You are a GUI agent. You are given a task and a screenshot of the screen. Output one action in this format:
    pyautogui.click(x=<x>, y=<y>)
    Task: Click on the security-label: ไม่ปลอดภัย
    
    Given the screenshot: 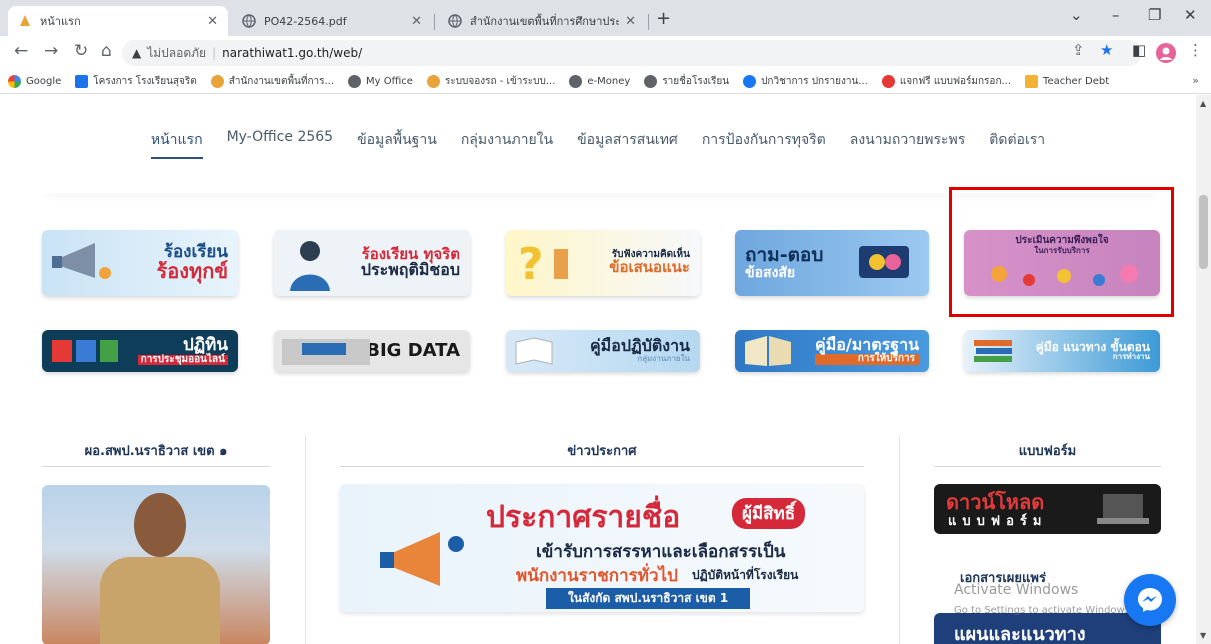 What is the action you would take?
    pyautogui.click(x=177, y=52)
    